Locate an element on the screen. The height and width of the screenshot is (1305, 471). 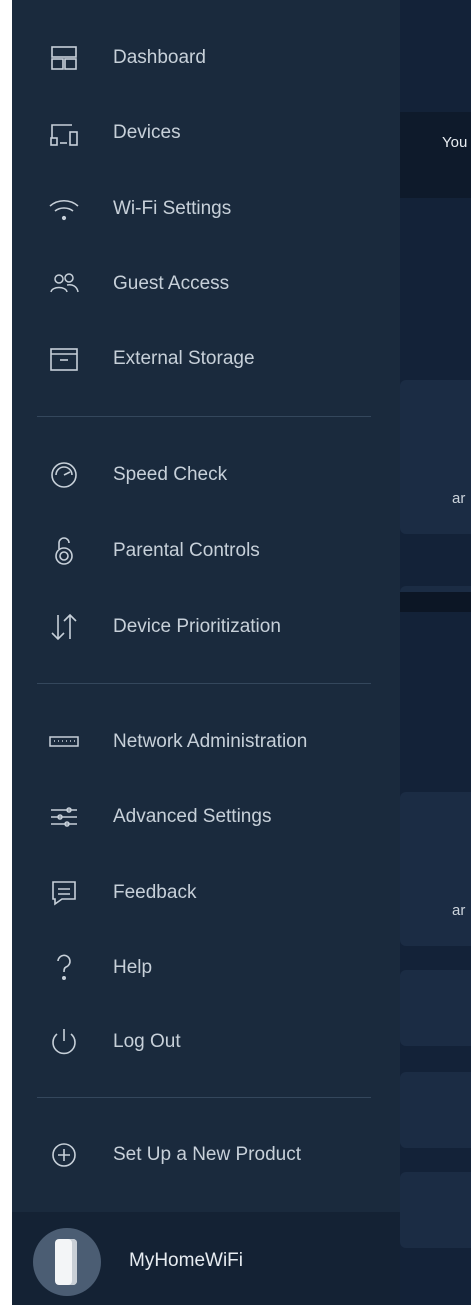
menu-item-advanced-settings: Advanced Settings is located at coordinates (206, 817).